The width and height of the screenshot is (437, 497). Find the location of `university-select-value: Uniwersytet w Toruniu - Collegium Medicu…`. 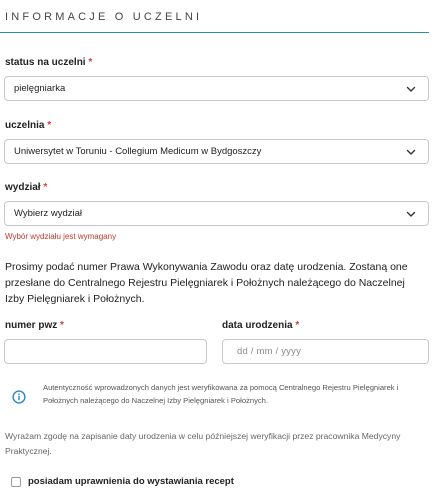

university-select-value: Uniwersytet w Toruniu - Collegium Medicu… is located at coordinates (138, 151).